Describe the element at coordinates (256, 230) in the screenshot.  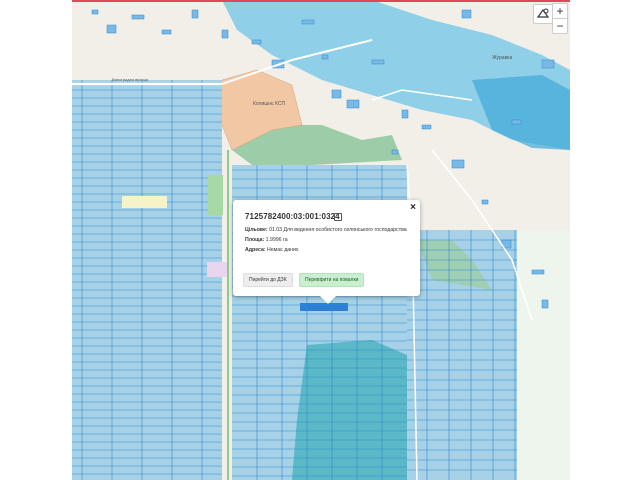
I see `purpose-label: Цільове:` at that location.